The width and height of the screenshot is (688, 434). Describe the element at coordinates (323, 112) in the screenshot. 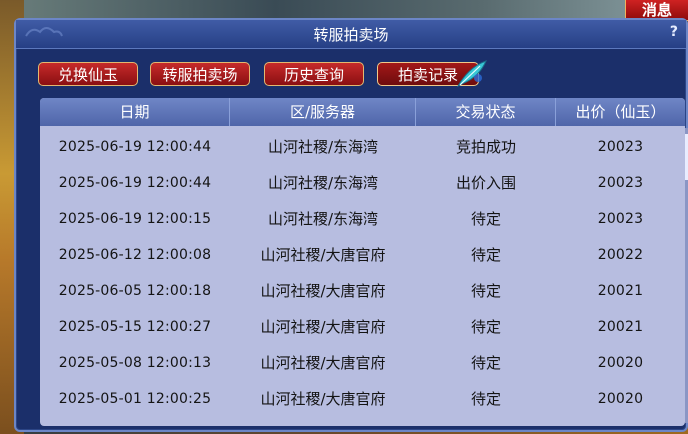

I see `header-server: 区/服务器` at that location.